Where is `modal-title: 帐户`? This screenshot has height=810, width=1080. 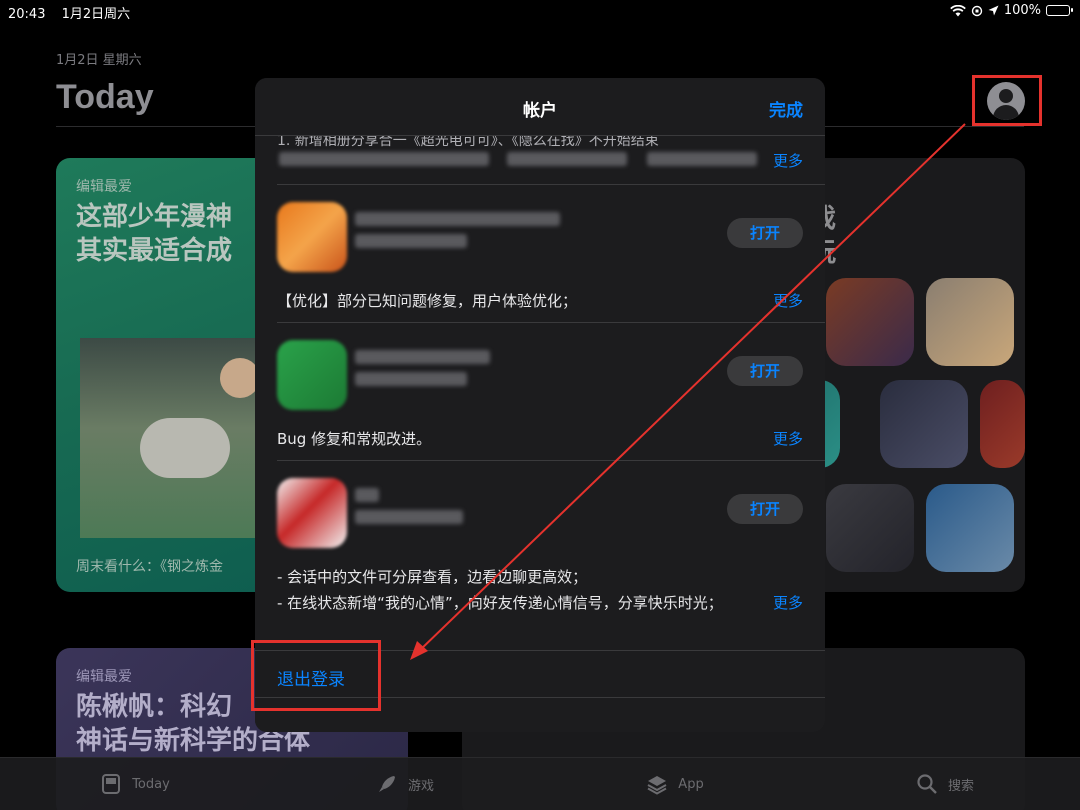 modal-title: 帐户 is located at coordinates (540, 111).